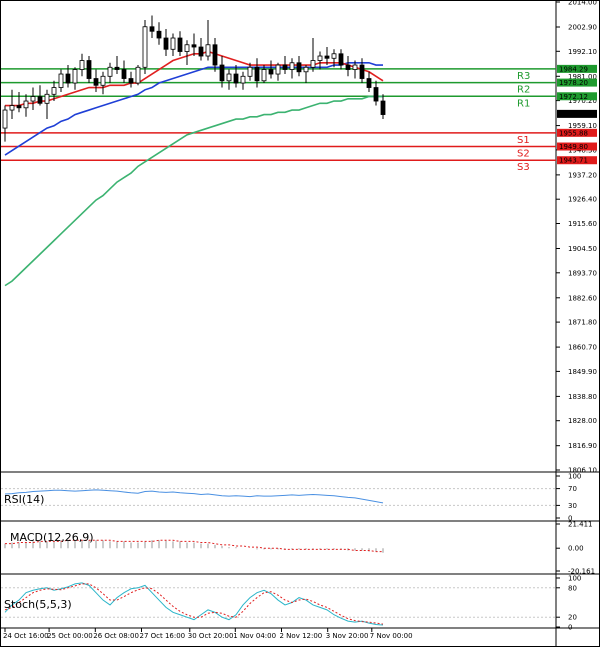 This screenshot has height=647, width=600. Describe the element at coordinates (582, 175) in the screenshot. I see `y-tick-label: 1937.20` at that location.